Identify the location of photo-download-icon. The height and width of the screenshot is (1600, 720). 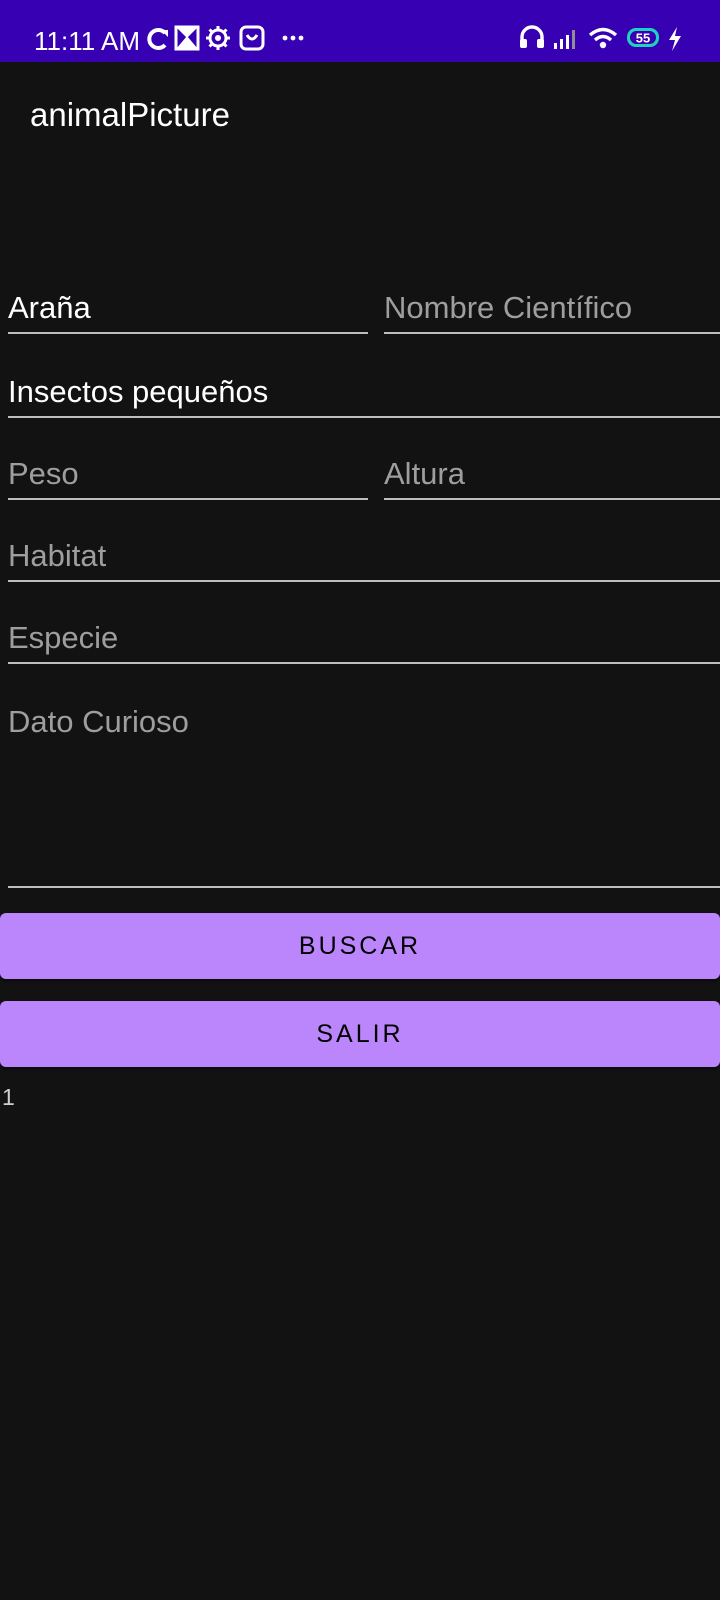
(187, 39).